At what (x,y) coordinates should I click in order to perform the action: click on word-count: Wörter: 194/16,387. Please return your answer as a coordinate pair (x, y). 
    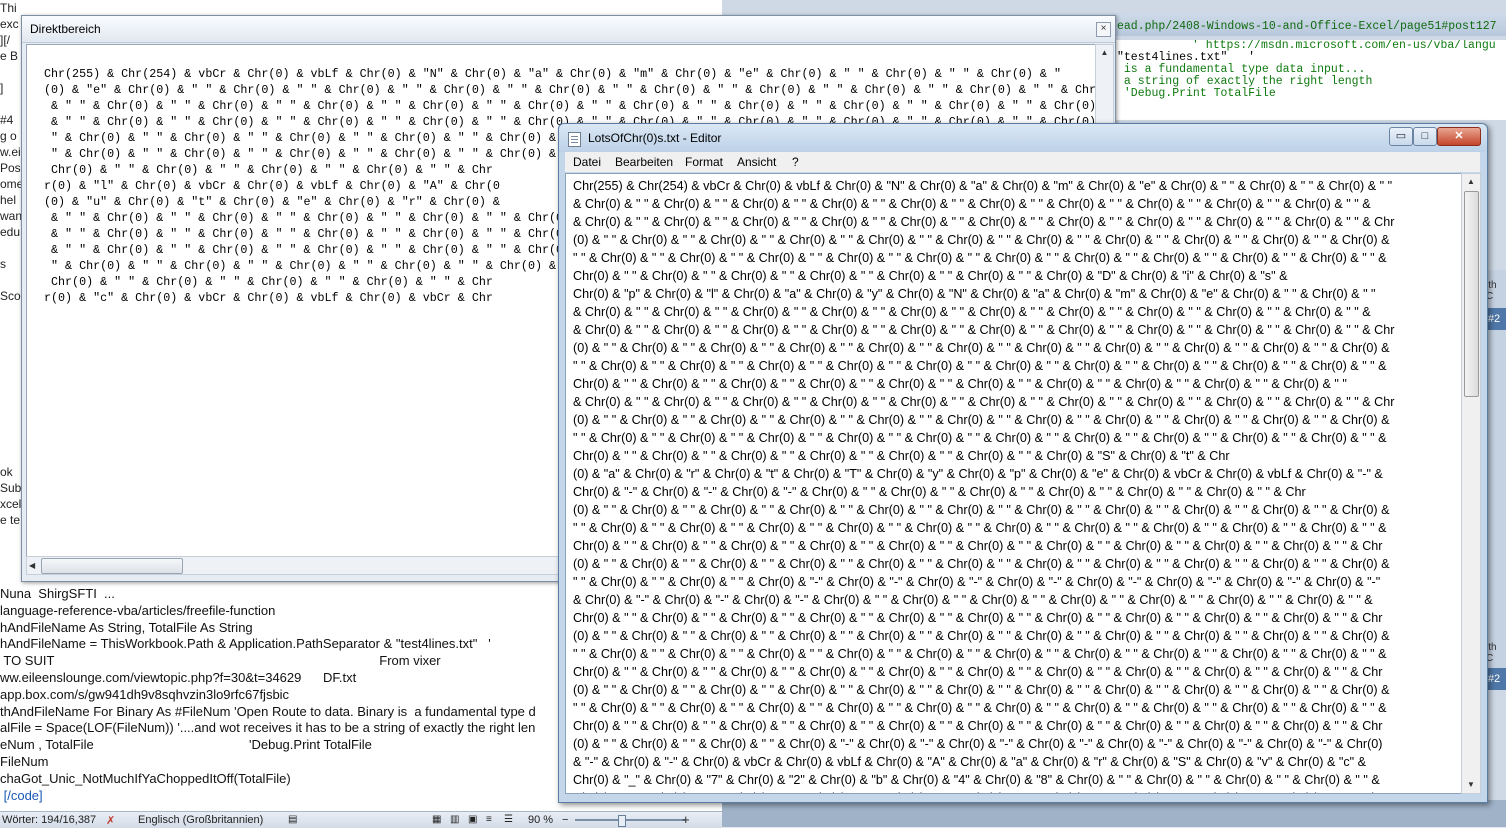
    Looking at the image, I should click on (49, 820).